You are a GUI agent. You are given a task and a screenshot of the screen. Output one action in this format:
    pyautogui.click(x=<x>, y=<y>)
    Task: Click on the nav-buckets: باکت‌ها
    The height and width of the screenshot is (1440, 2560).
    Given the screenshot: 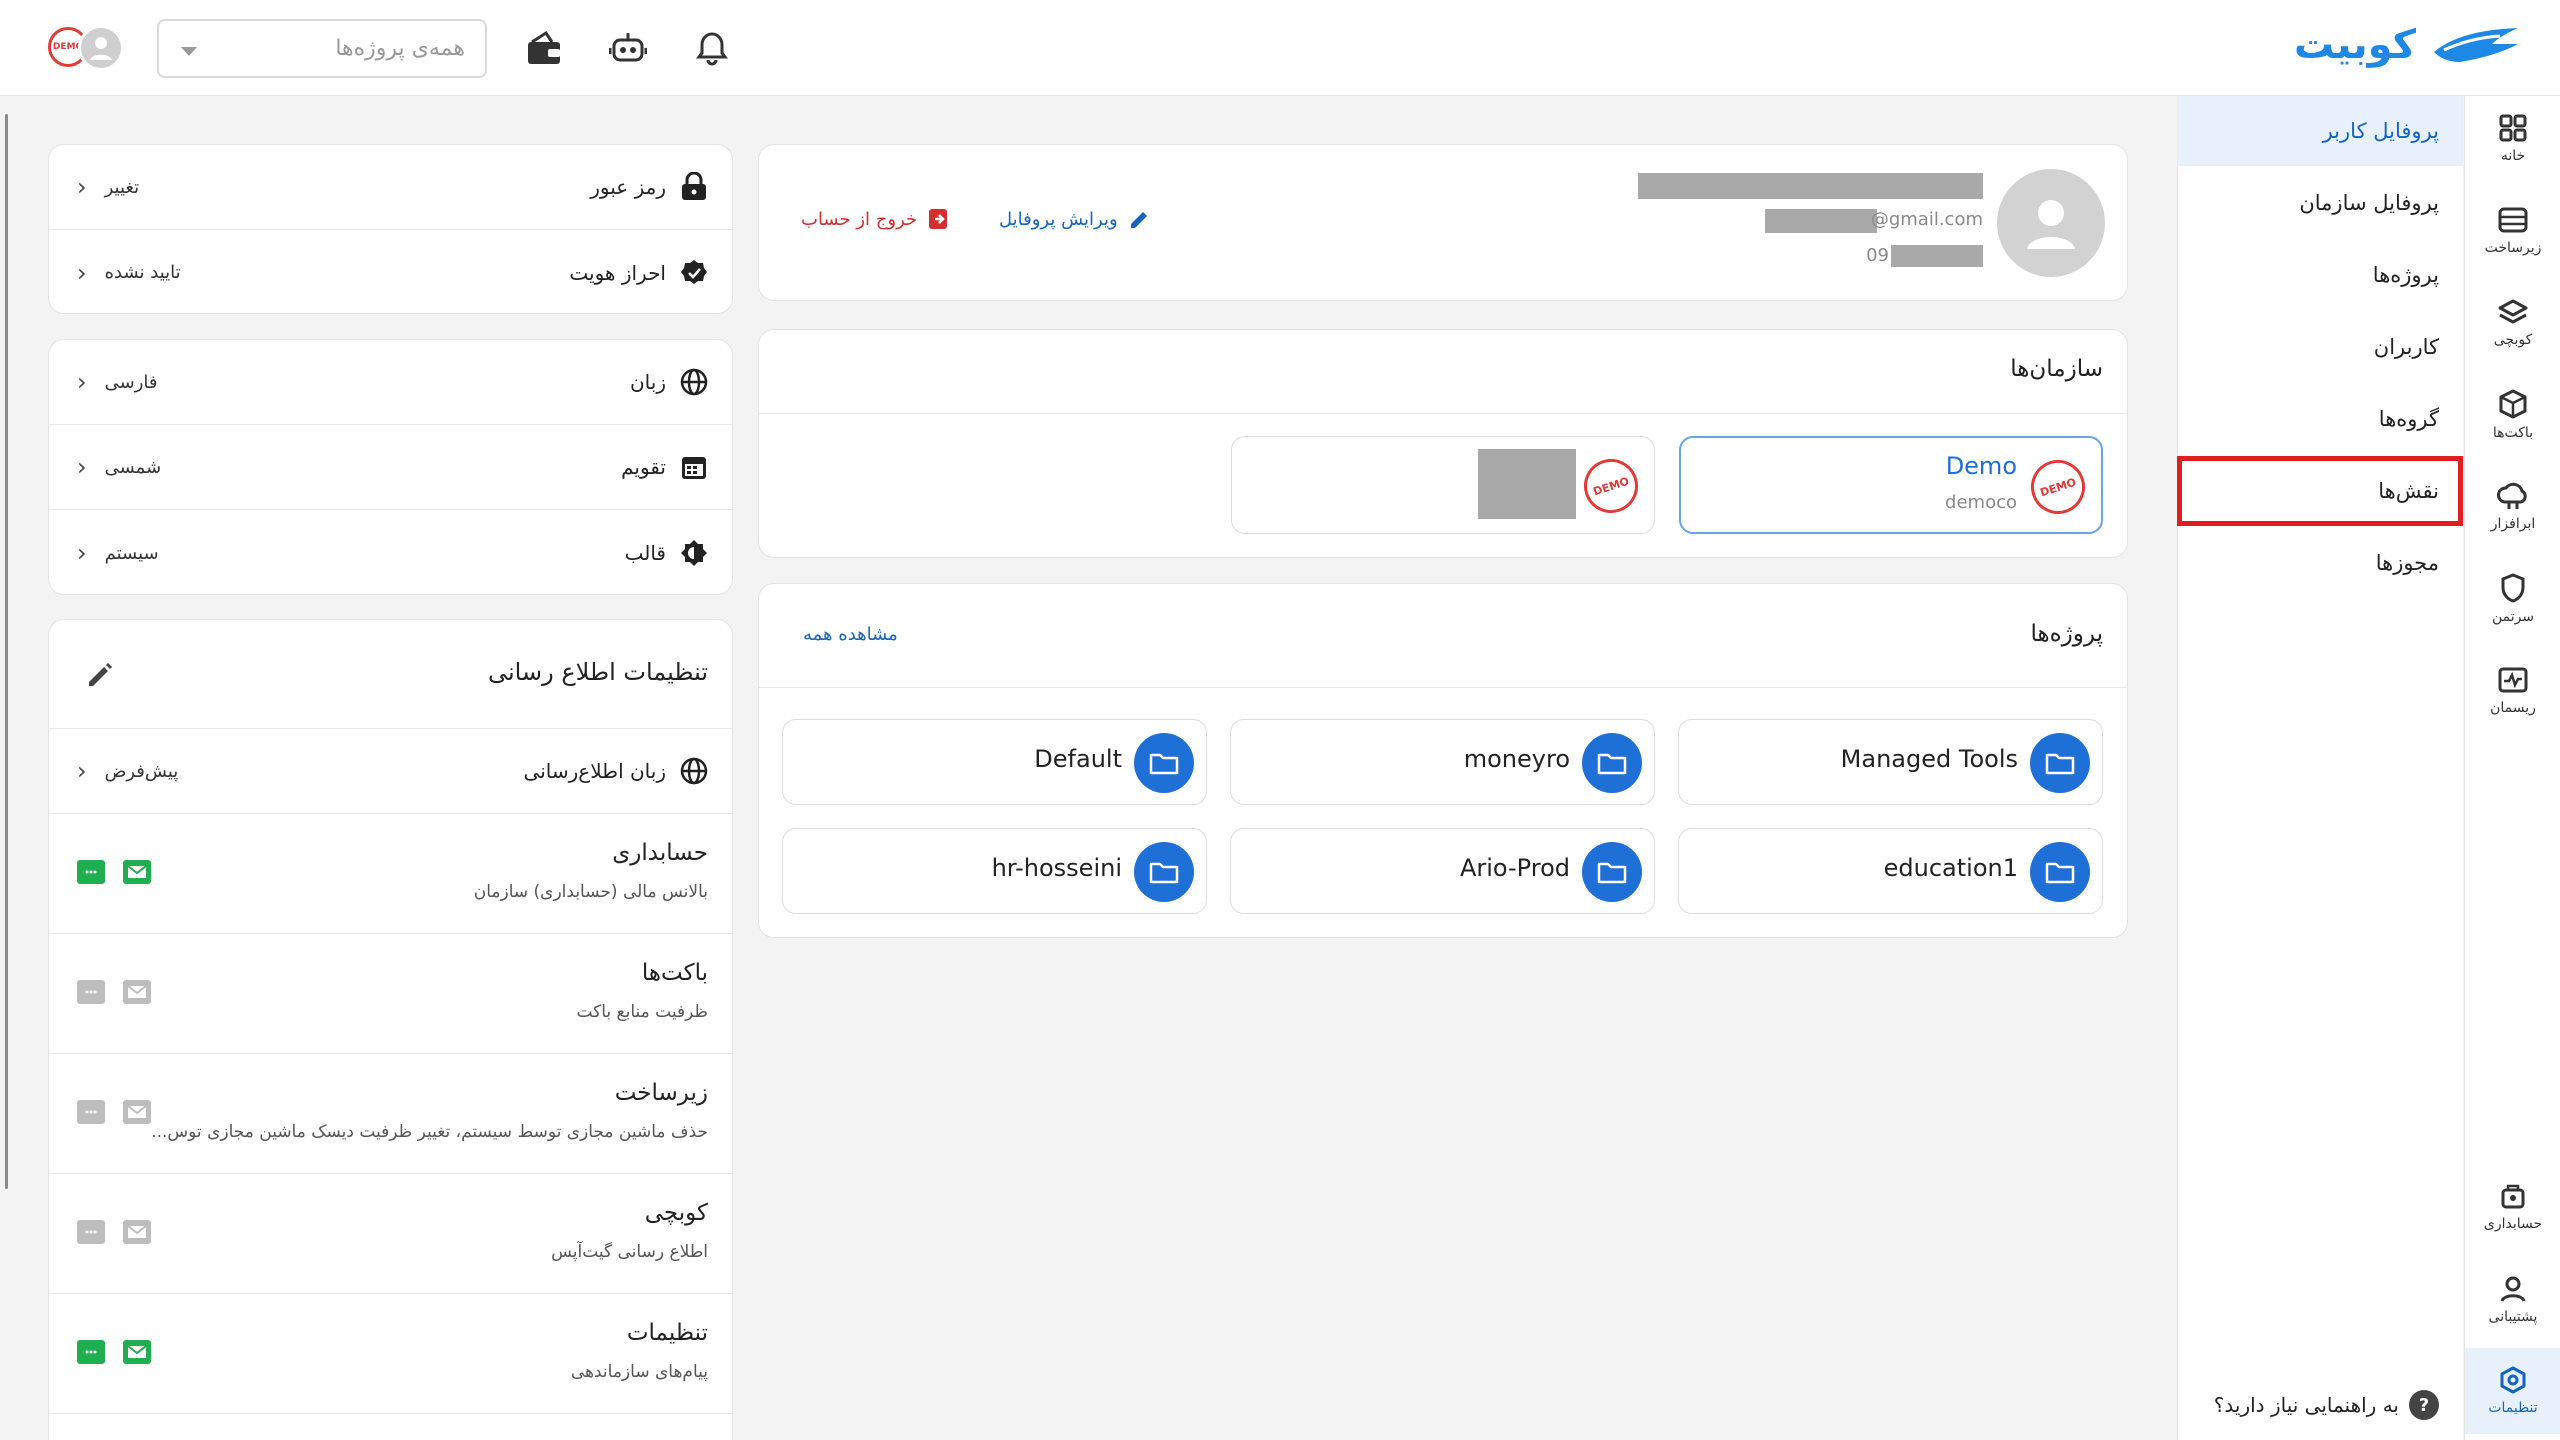 What is the action you would take?
    pyautogui.click(x=2512, y=415)
    